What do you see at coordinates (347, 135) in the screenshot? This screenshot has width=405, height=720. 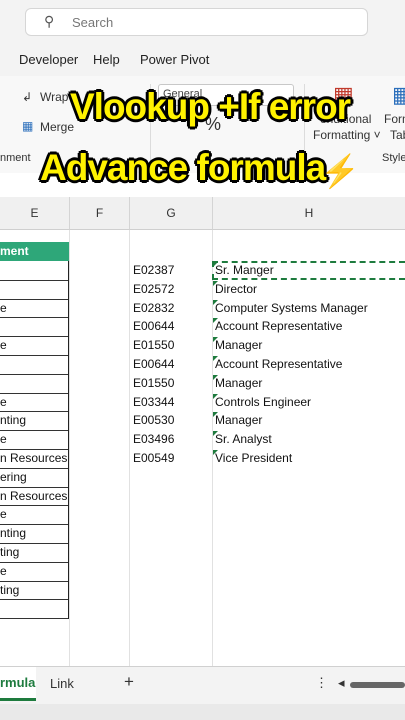 I see `conditional-formatting-dropdown: Formatting ˅` at bounding box center [347, 135].